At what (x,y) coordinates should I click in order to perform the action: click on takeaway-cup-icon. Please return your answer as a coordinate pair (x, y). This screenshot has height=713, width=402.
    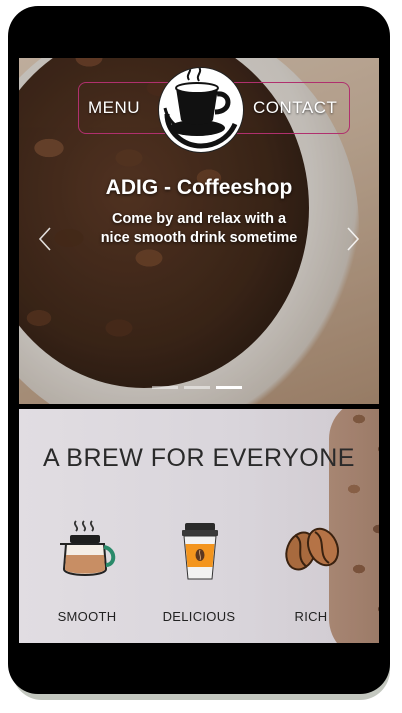
    Looking at the image, I should click on (200, 551).